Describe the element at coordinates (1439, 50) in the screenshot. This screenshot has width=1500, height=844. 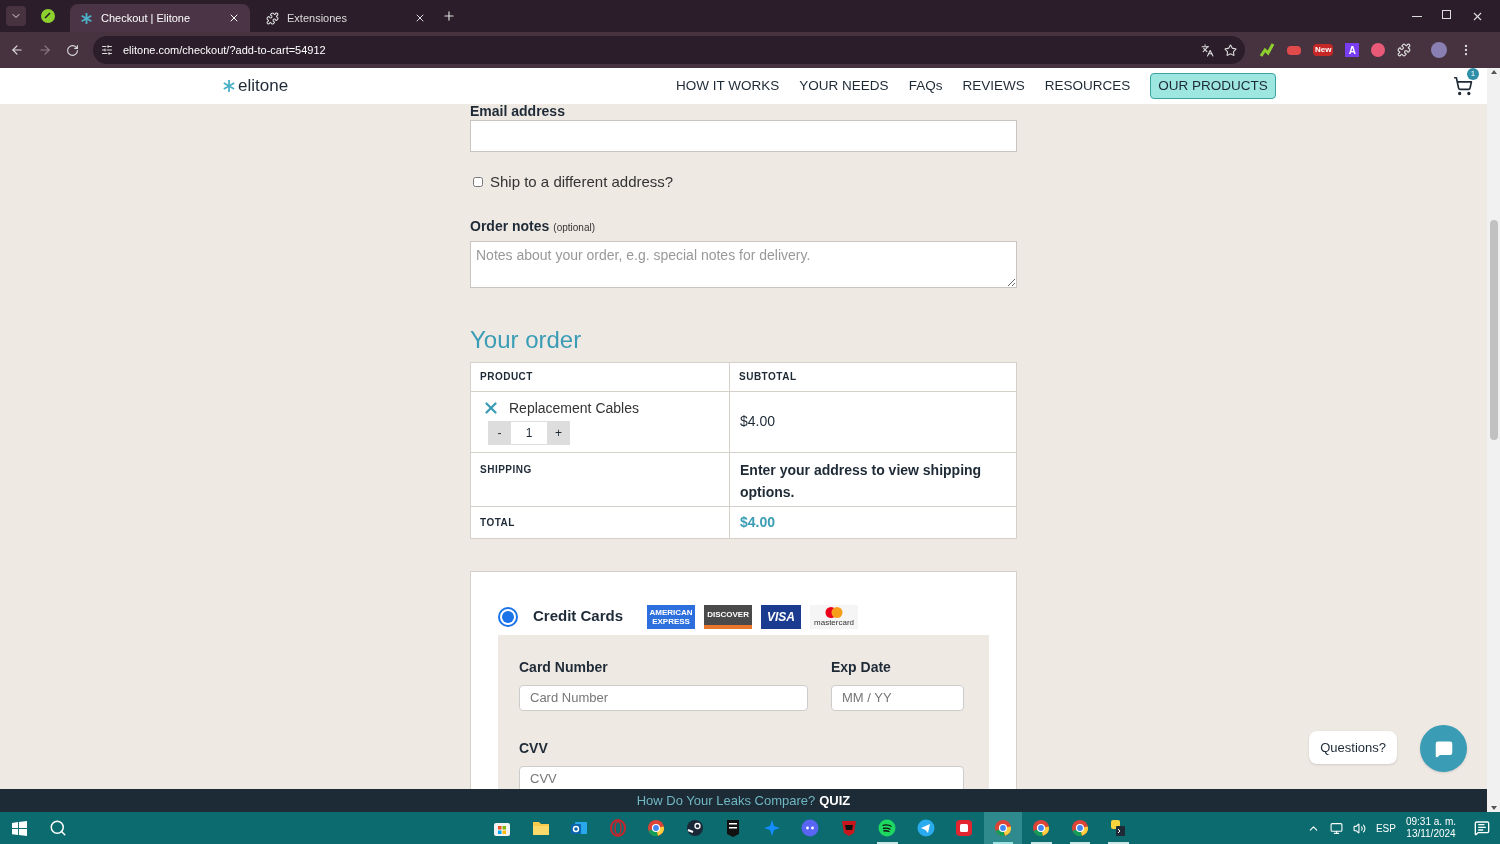
I see `profile-avatar` at that location.